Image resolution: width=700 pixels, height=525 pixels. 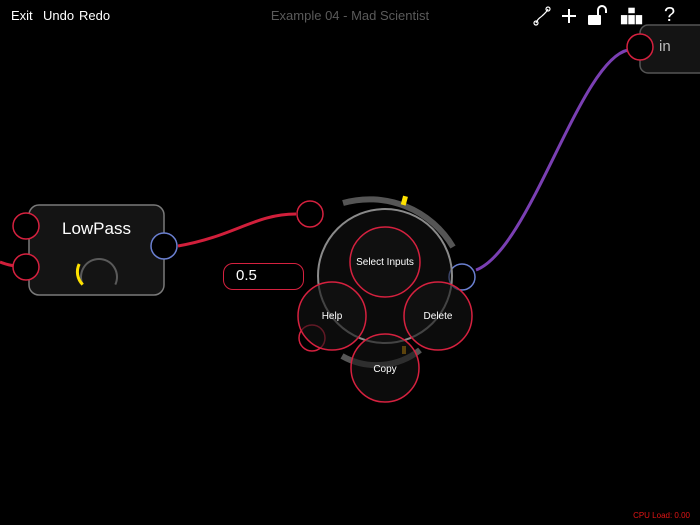 What do you see at coordinates (552, 160) in the screenshot?
I see `cable-to-in` at bounding box center [552, 160].